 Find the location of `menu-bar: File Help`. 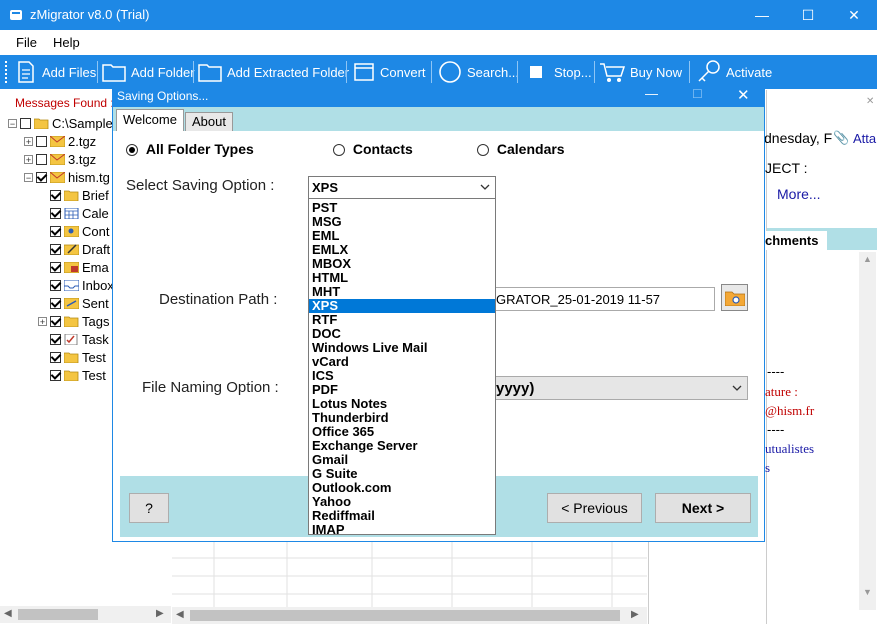

menu-bar: File Help is located at coordinates (438, 42).